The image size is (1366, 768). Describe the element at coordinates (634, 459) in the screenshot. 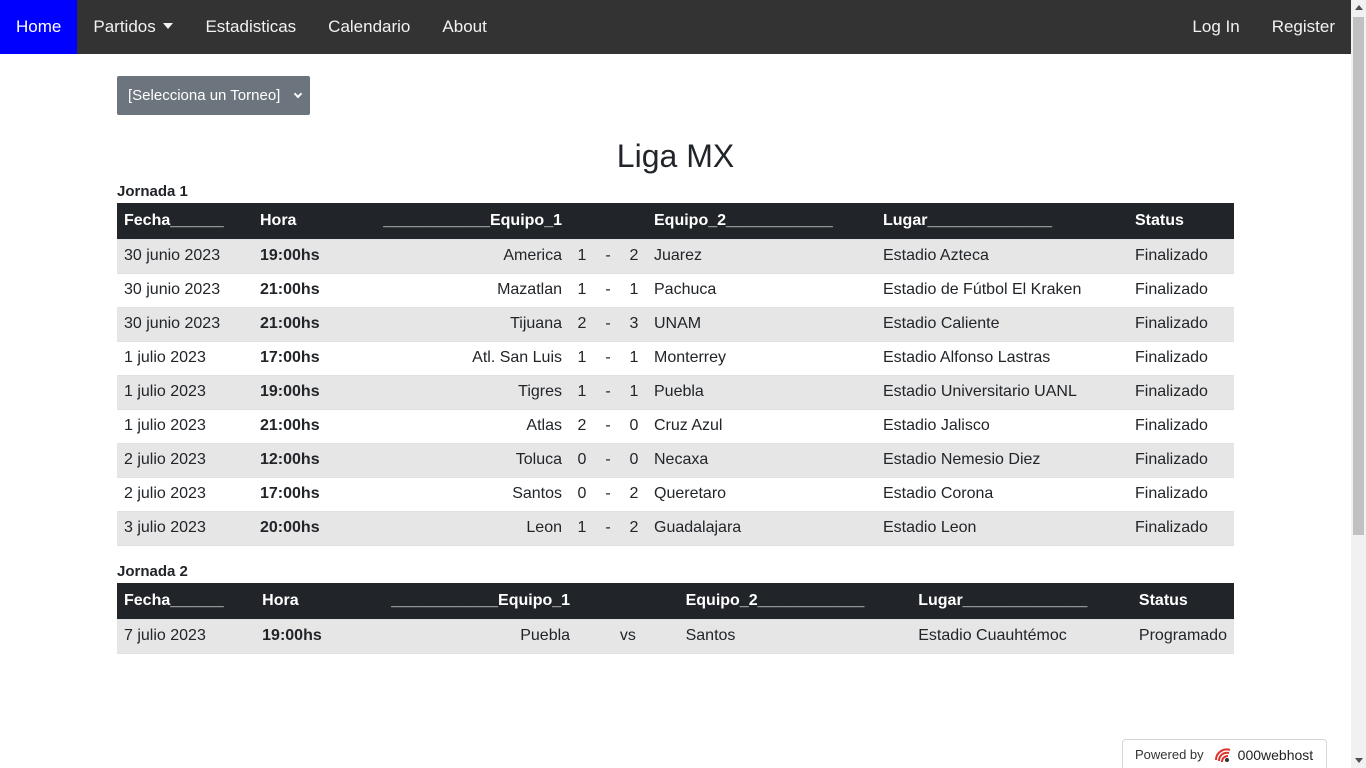

I see `cell-goles-2: 0` at that location.